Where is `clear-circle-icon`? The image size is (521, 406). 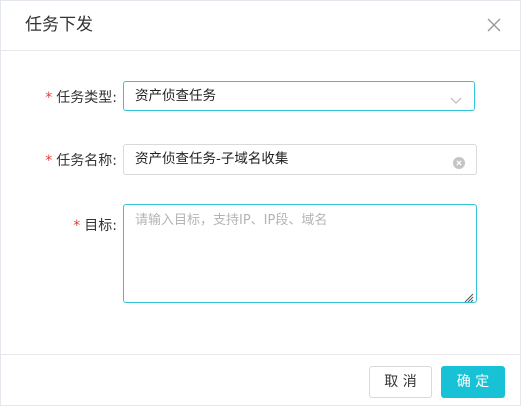 clear-circle-icon is located at coordinates (459, 161).